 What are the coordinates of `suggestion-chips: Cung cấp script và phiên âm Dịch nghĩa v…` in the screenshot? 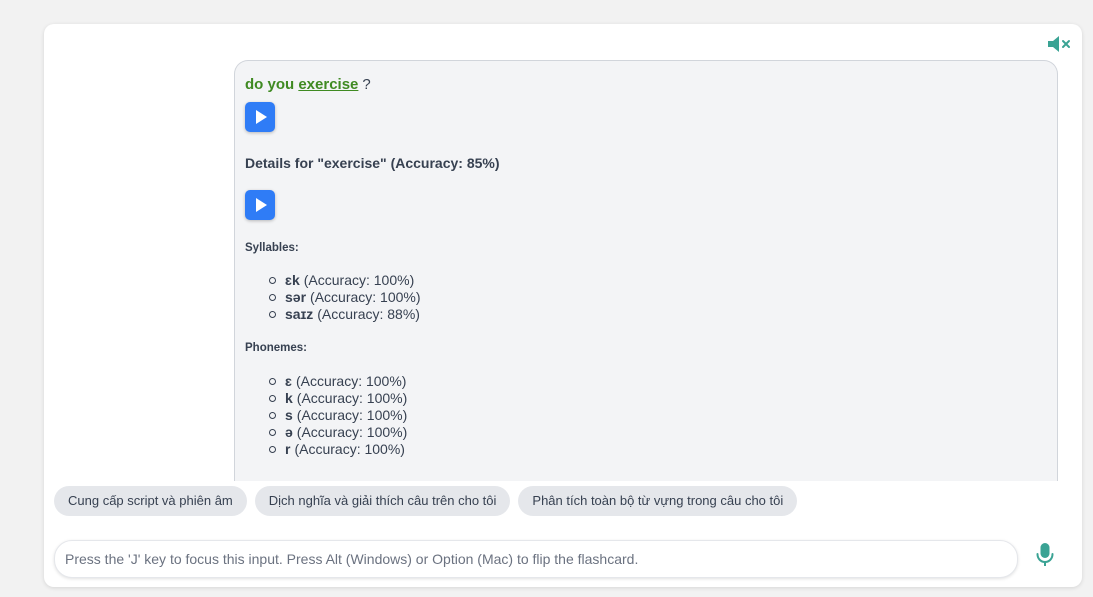 It's located at (426, 501).